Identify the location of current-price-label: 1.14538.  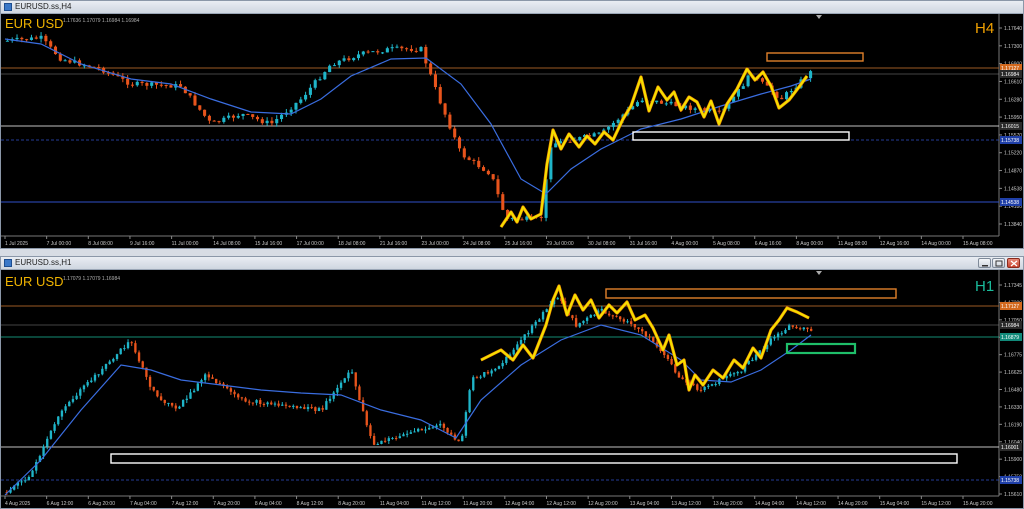
(1010, 203).